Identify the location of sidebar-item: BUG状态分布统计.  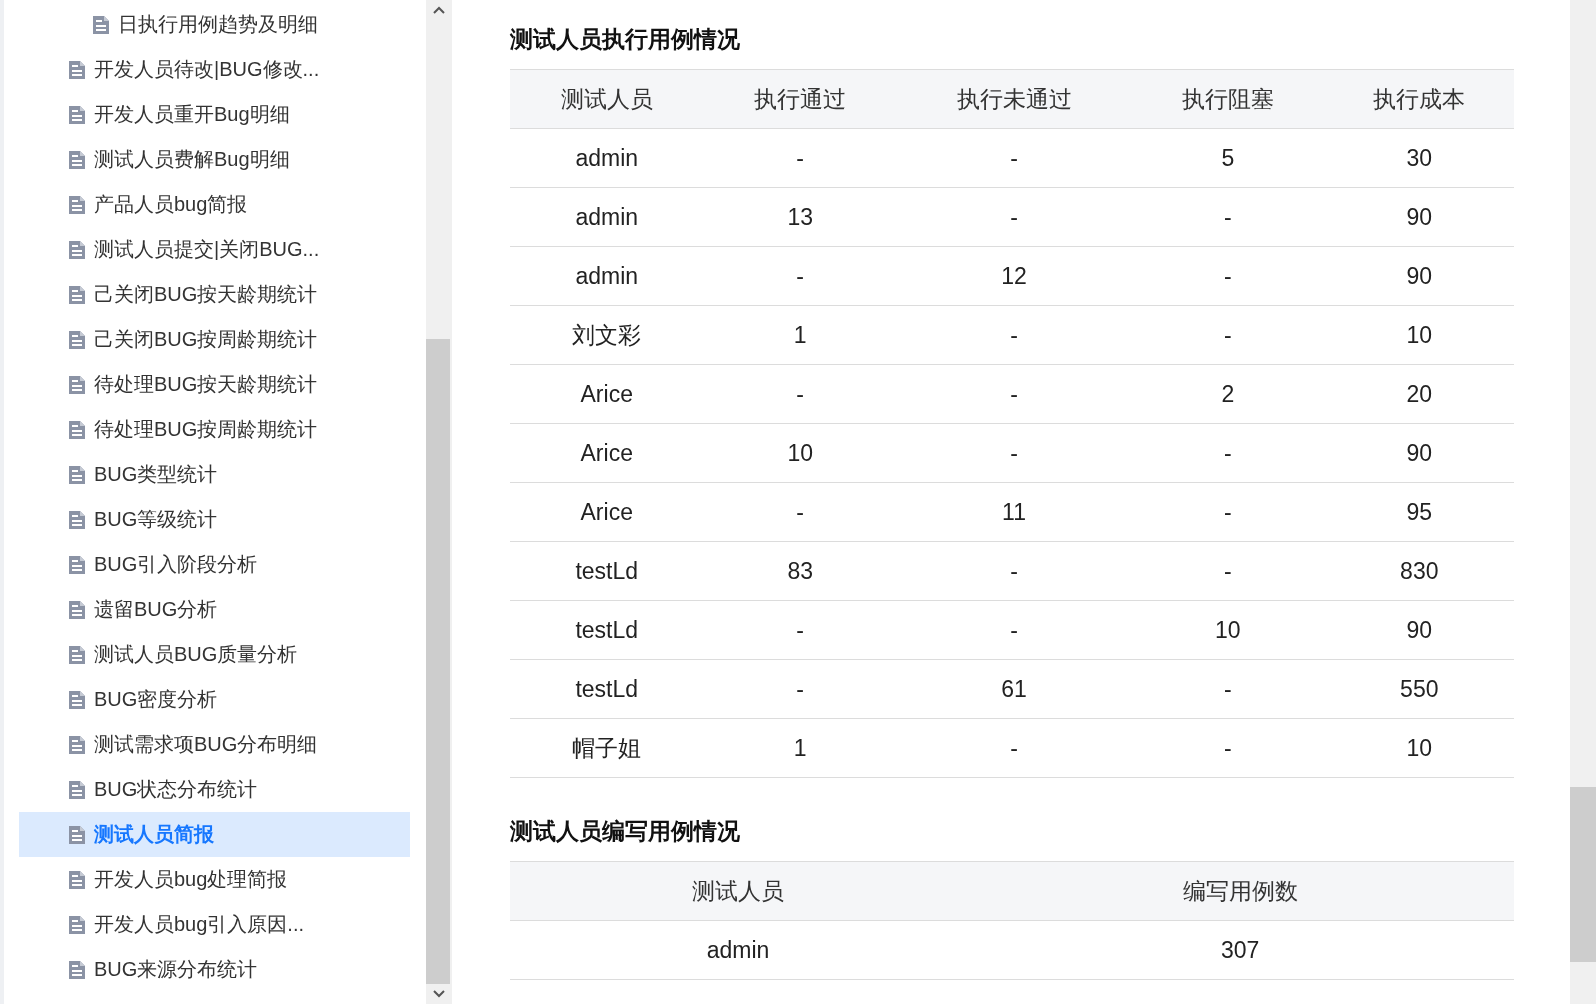
(214, 789).